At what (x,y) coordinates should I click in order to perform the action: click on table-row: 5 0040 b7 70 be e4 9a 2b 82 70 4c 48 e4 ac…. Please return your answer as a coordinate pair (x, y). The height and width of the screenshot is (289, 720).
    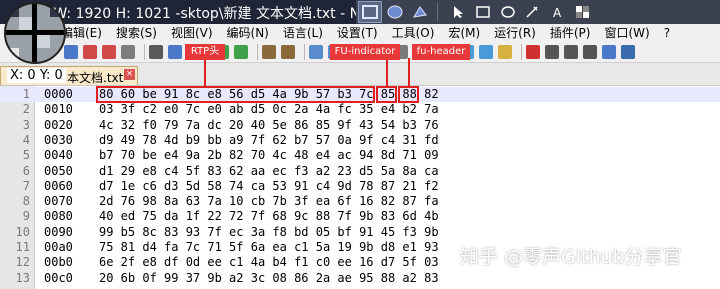
    Looking at the image, I should click on (360, 155).